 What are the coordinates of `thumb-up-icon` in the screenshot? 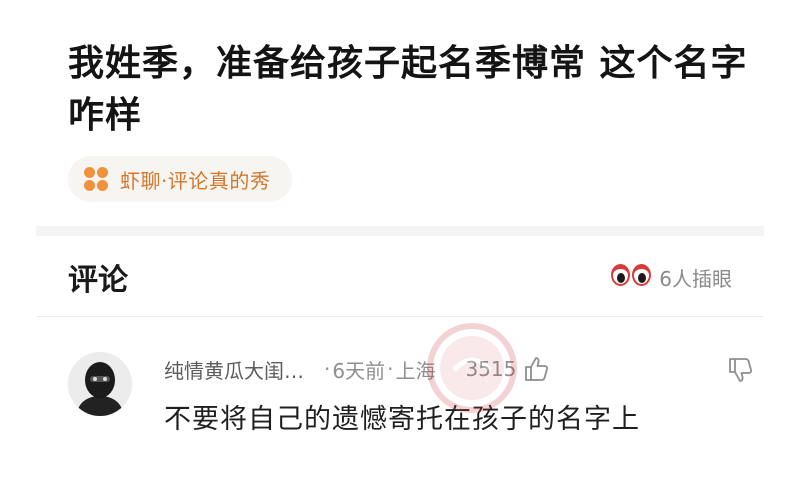 It's located at (536, 369).